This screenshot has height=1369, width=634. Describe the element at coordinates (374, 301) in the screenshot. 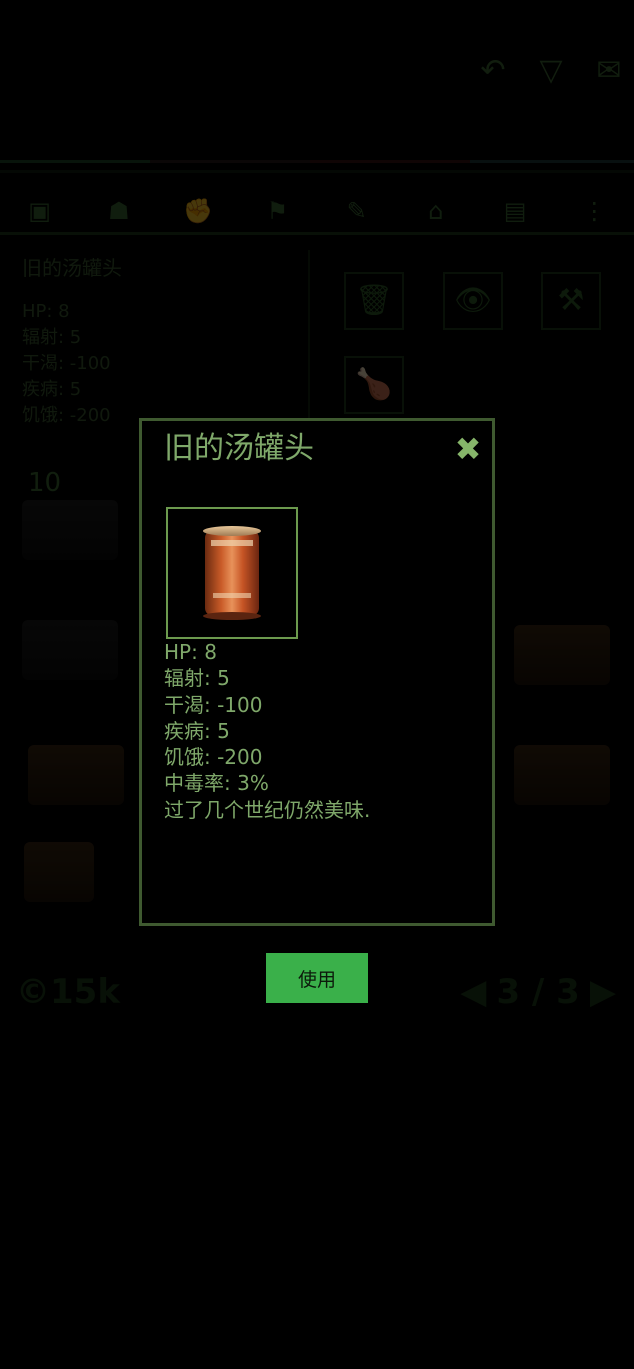

I see `trash-icon: 🗑` at that location.